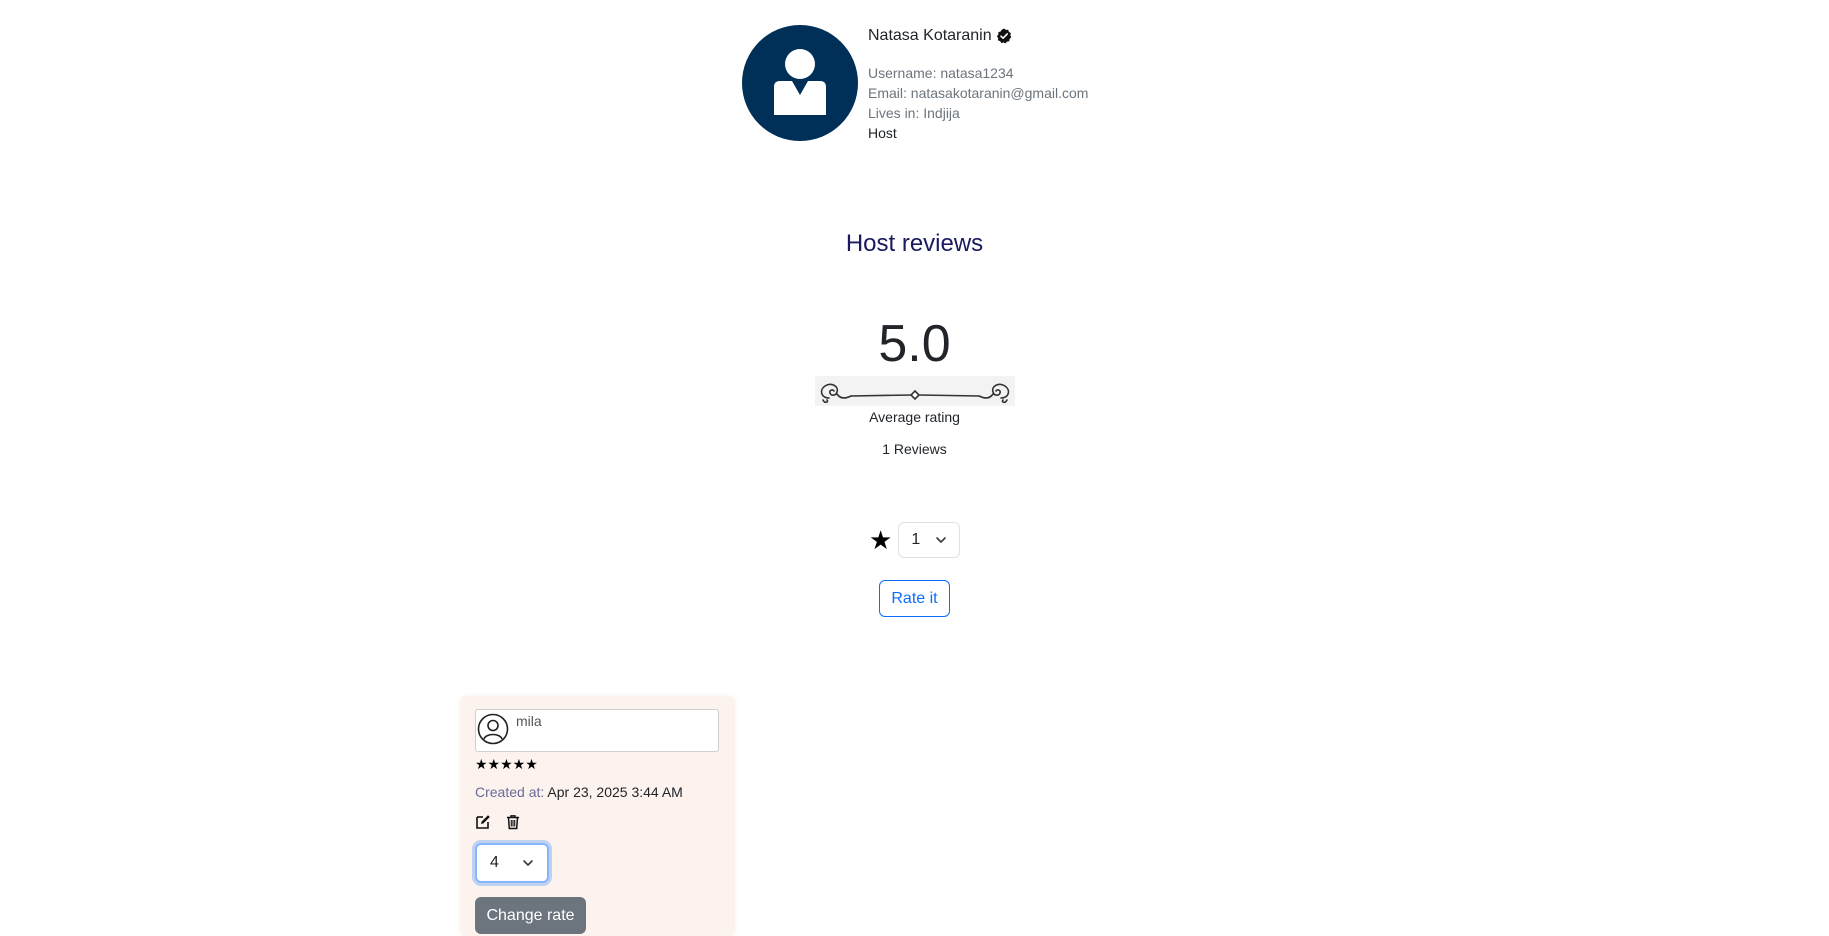 The width and height of the screenshot is (1829, 936). I want to click on average-rating-value: 5.0, so click(914, 344).